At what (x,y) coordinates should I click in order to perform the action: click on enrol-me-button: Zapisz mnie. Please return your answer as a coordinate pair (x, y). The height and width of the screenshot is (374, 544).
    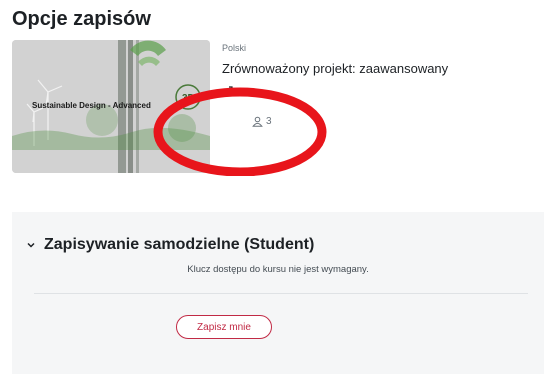
    Looking at the image, I should click on (224, 327).